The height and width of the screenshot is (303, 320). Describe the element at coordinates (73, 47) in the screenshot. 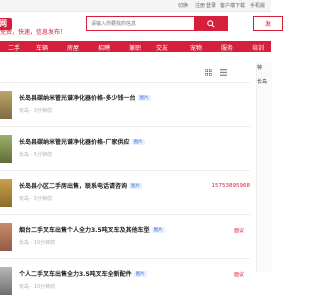

I see `nav-item-housing: 房屋` at that location.